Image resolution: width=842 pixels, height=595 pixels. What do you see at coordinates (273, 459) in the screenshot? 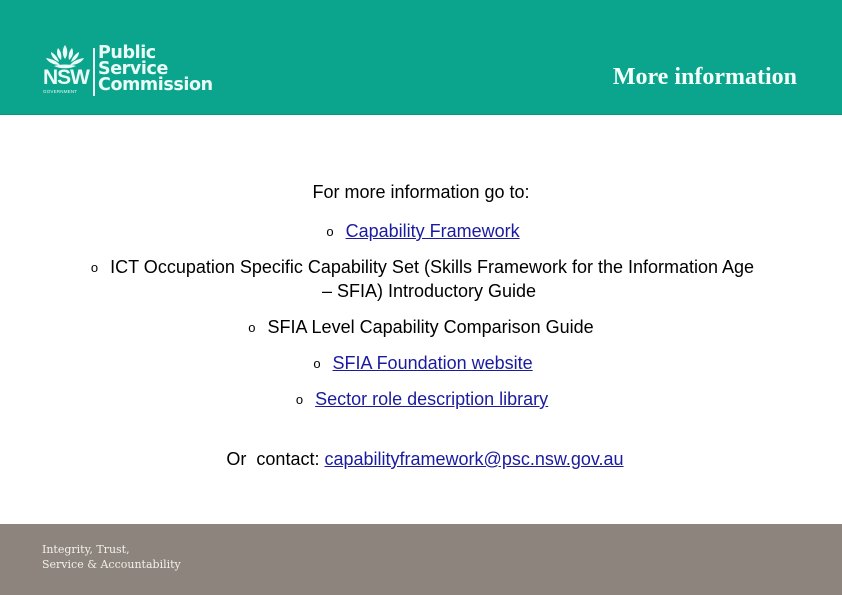
I see `contact-label: Or contact:` at bounding box center [273, 459].